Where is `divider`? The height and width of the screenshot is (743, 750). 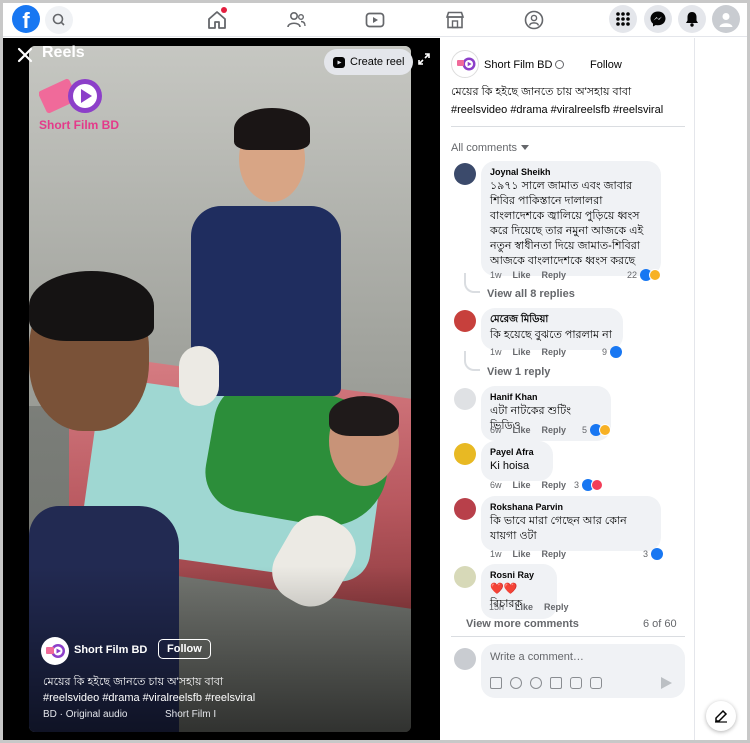
divider is located at coordinates (568, 636).